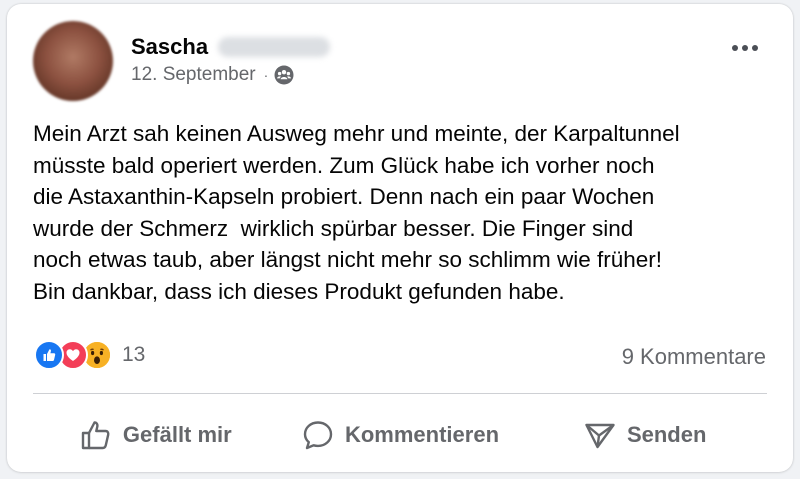  I want to click on reactions-summary: 13, so click(89, 355).